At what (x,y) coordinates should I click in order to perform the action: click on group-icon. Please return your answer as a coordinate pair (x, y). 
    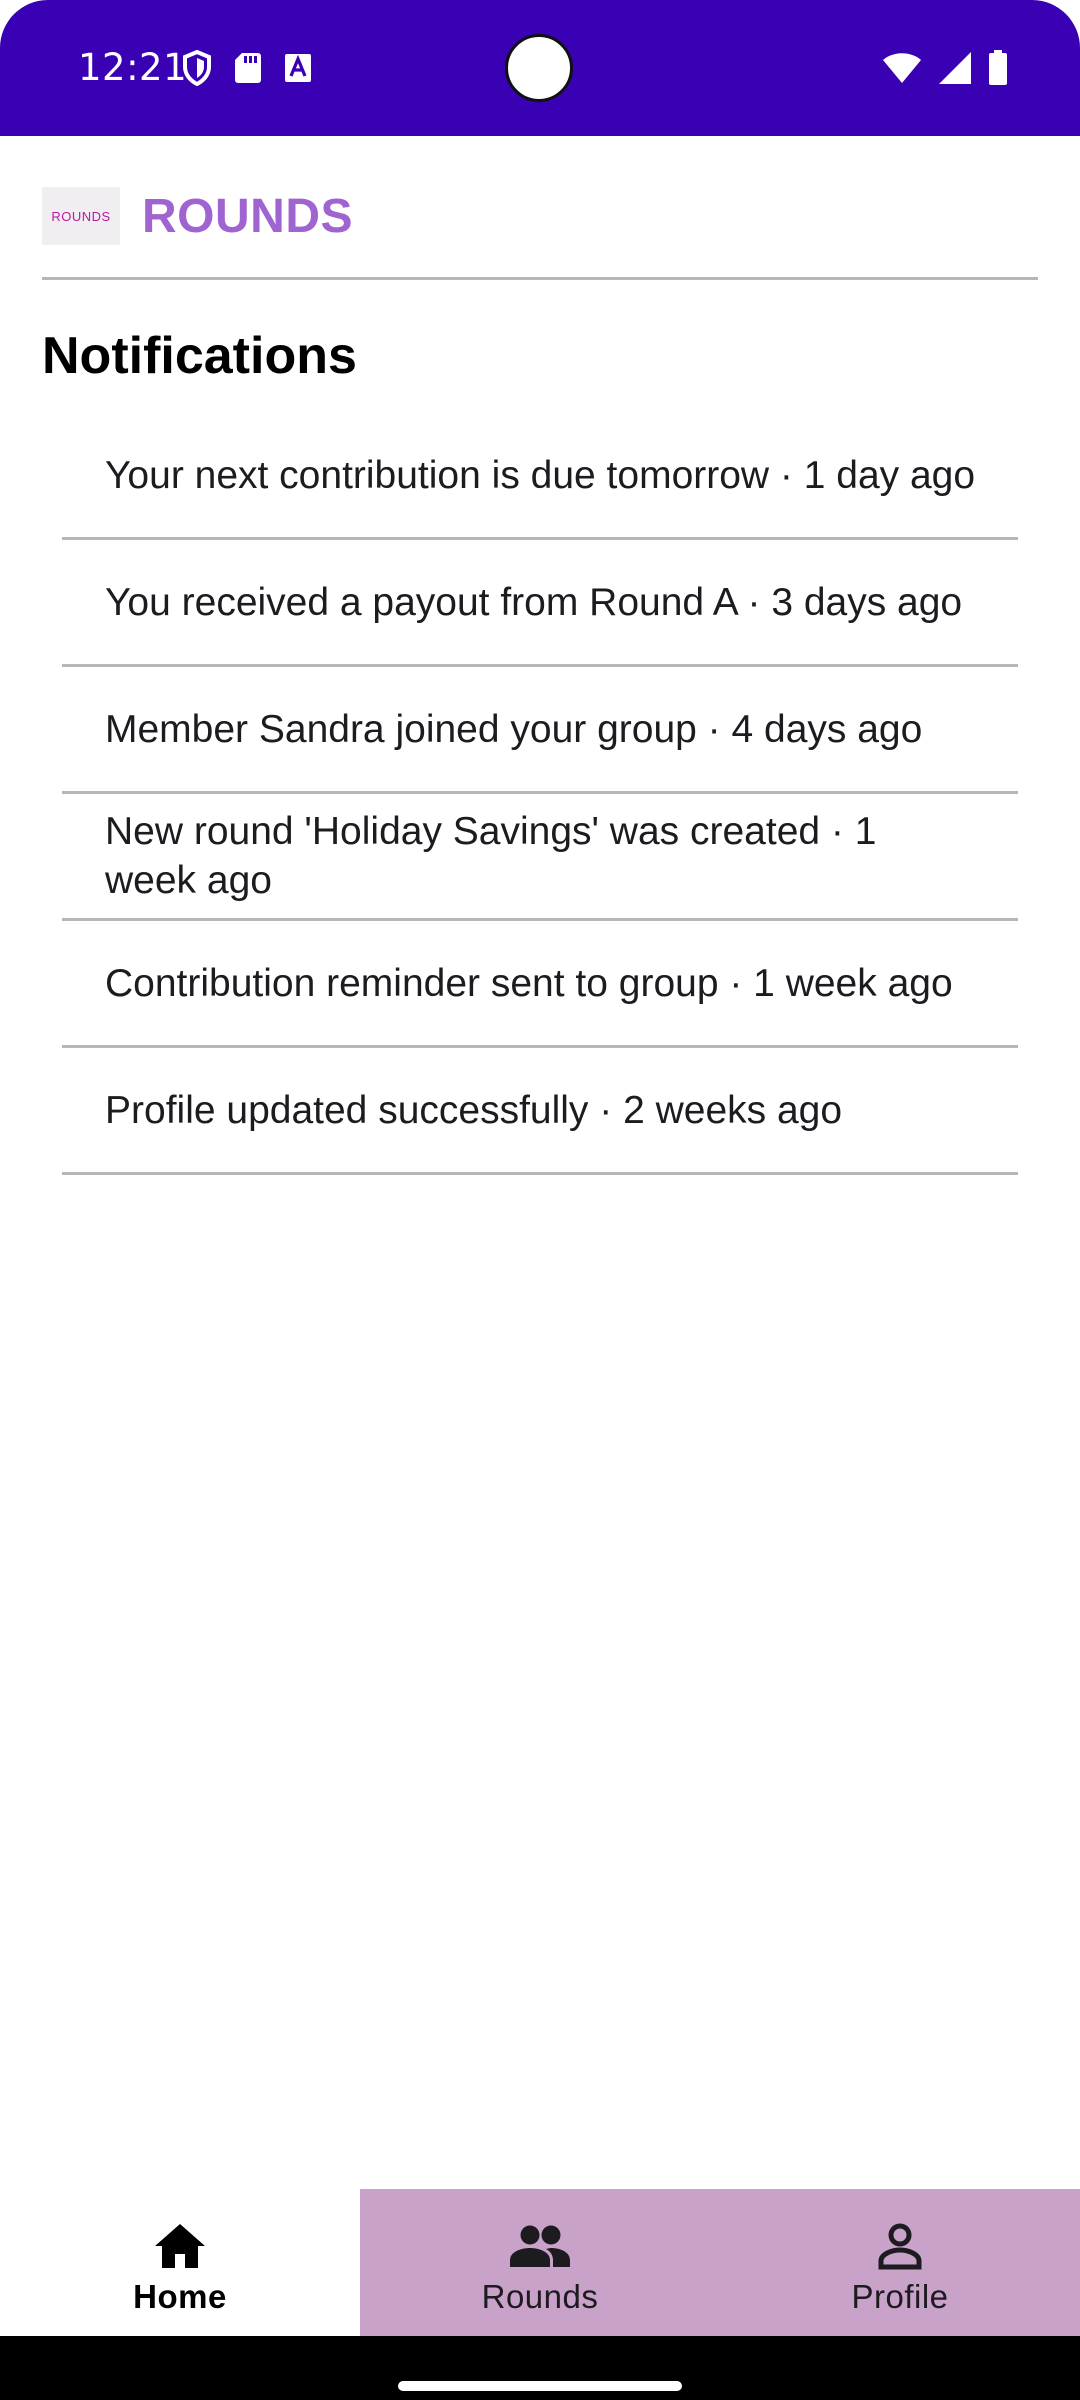
    Looking at the image, I should click on (540, 2246).